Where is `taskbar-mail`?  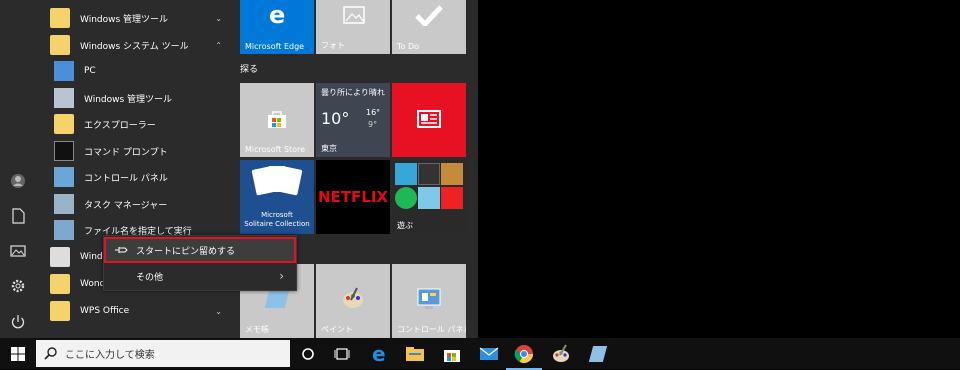 taskbar-mail is located at coordinates (489, 354).